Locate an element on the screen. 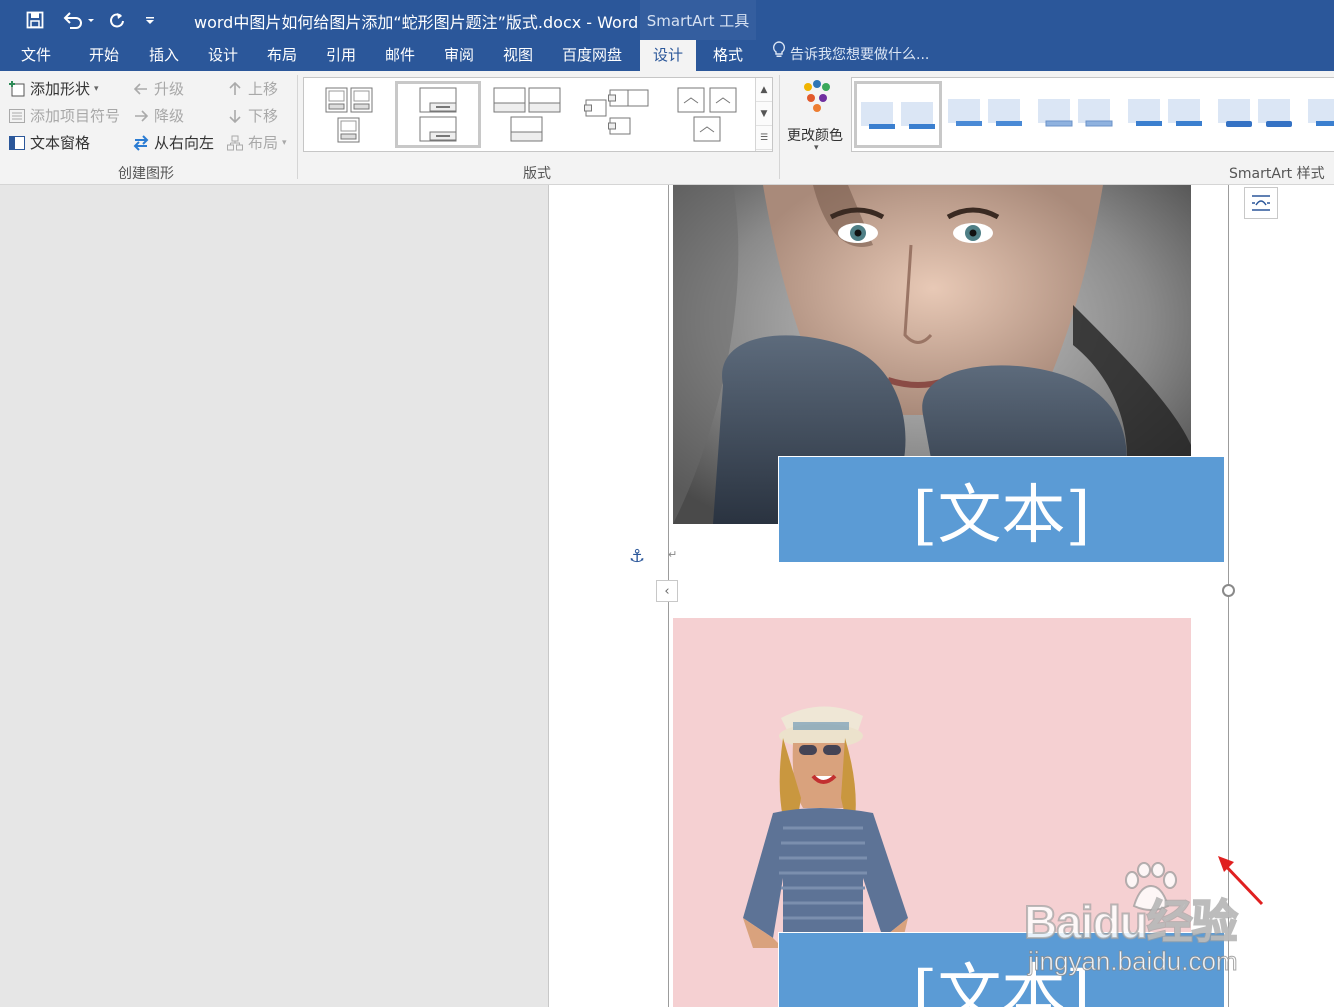 The width and height of the screenshot is (1334, 1007). tab-file: 文件 is located at coordinates (36, 55).